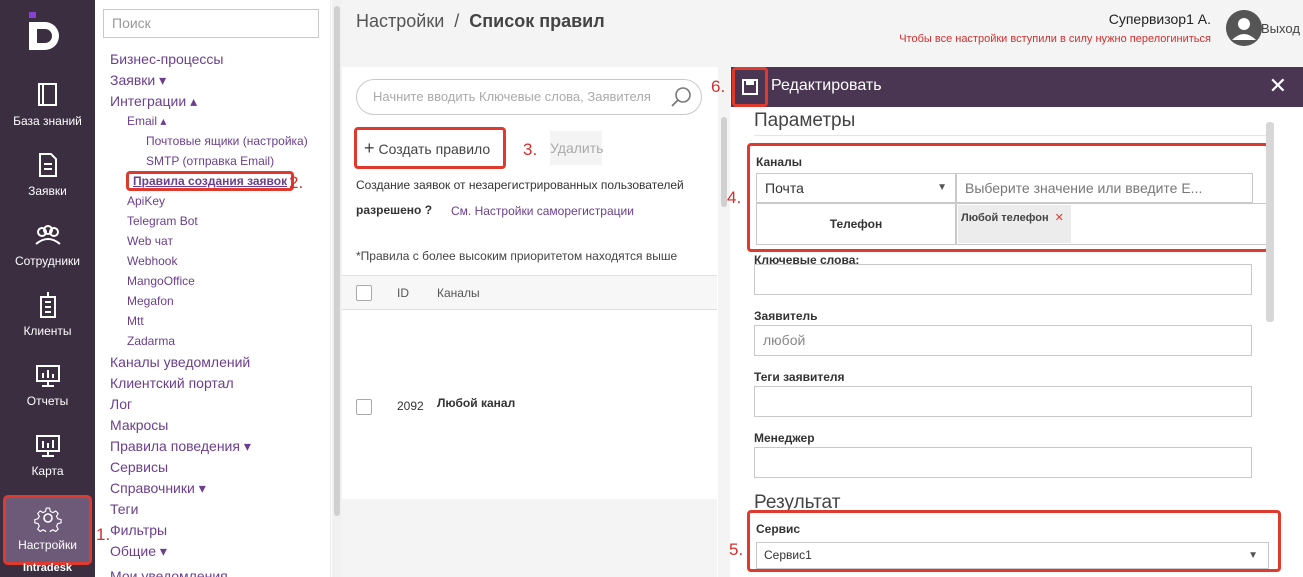 This screenshot has height=577, width=1303. Describe the element at coordinates (146, 201) in the screenshot. I see `tree-item-apikey: ApiKey` at that location.